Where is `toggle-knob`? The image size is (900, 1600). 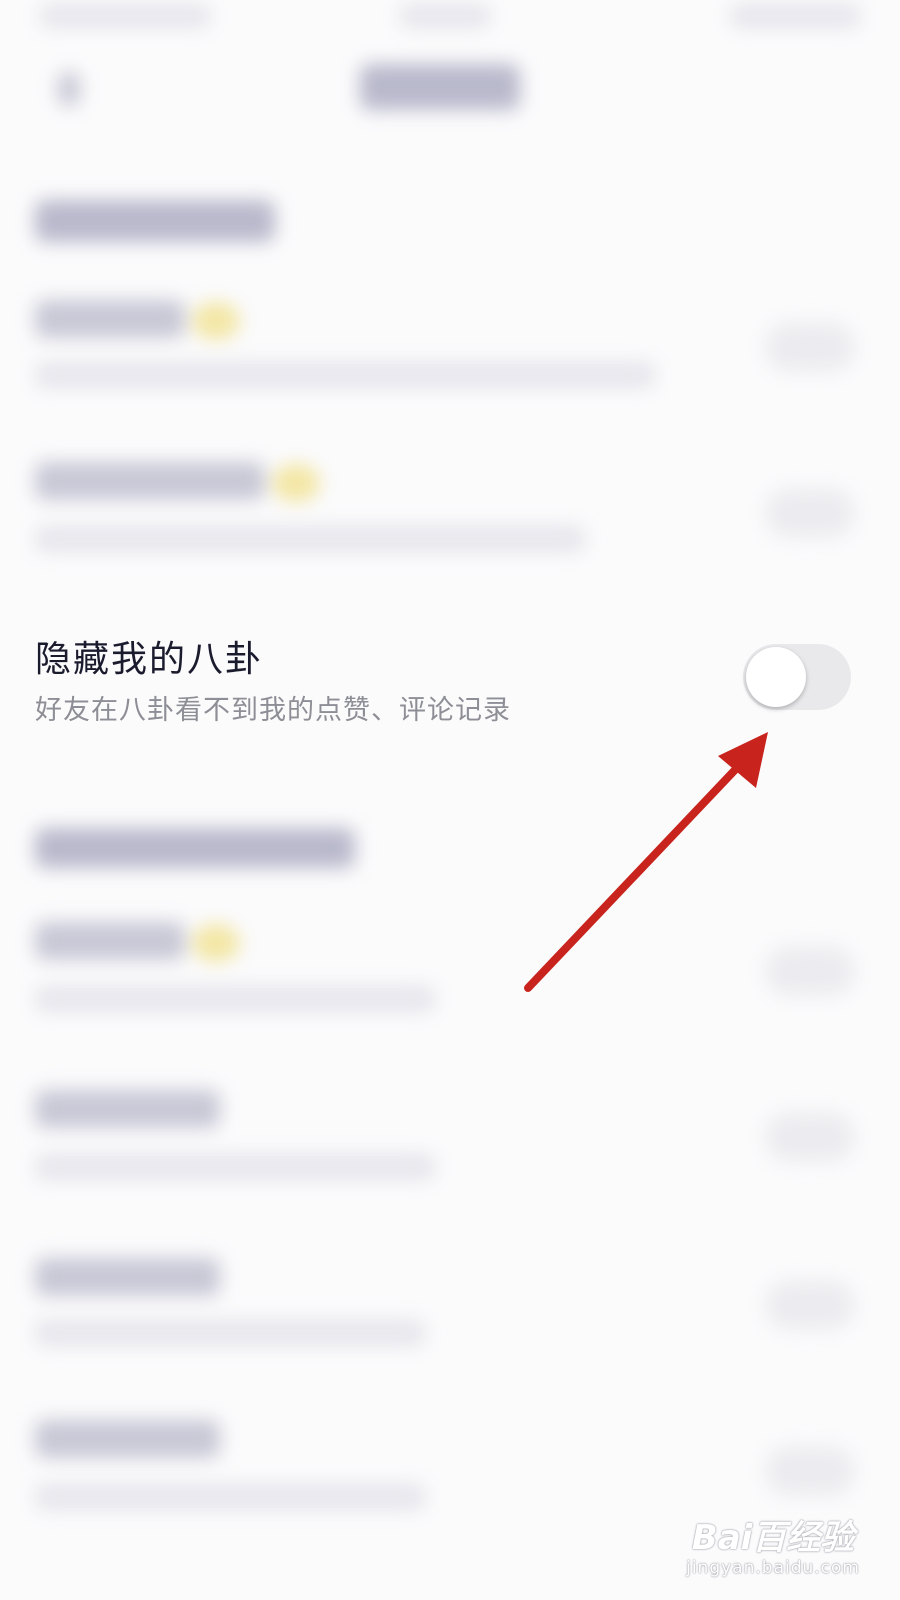
toggle-knob is located at coordinates (776, 677).